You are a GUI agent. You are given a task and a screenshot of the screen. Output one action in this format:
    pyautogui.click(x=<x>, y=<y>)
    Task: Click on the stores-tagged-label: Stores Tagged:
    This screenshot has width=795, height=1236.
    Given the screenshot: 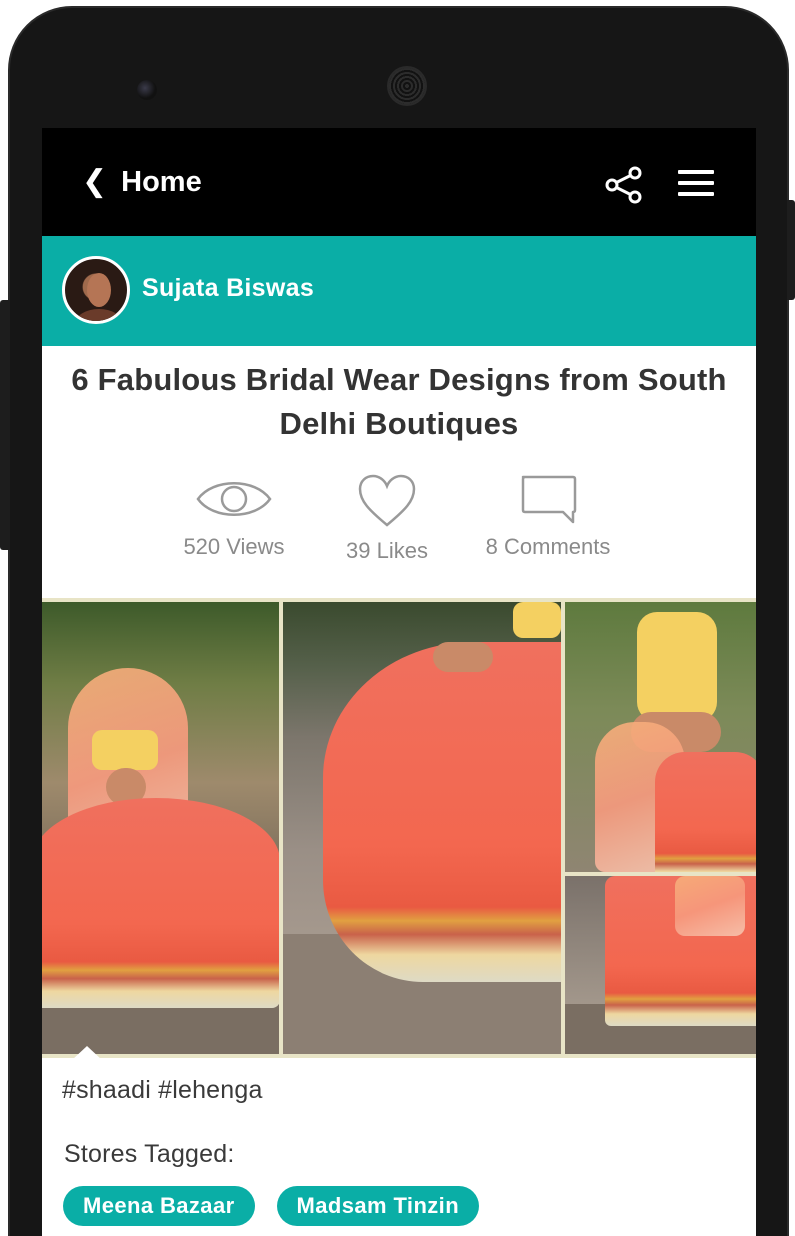 What is the action you would take?
    pyautogui.click(x=149, y=1154)
    